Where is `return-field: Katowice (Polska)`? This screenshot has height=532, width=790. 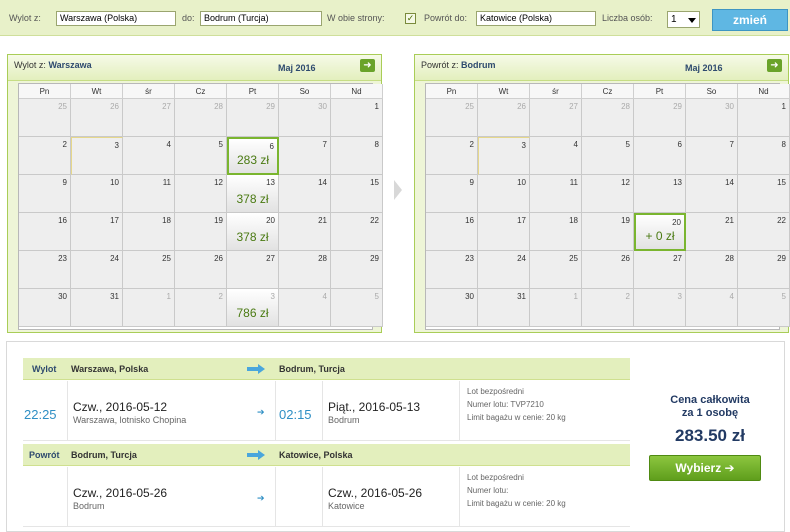 return-field: Katowice (Polska) is located at coordinates (536, 18).